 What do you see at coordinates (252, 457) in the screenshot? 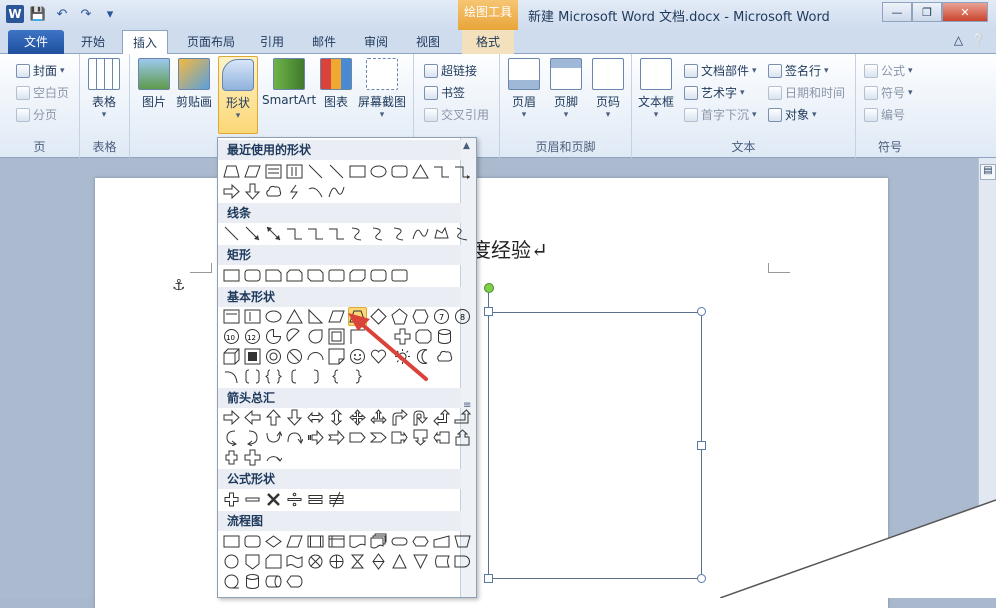
I see `quad-arrow-callout-shape` at bounding box center [252, 457].